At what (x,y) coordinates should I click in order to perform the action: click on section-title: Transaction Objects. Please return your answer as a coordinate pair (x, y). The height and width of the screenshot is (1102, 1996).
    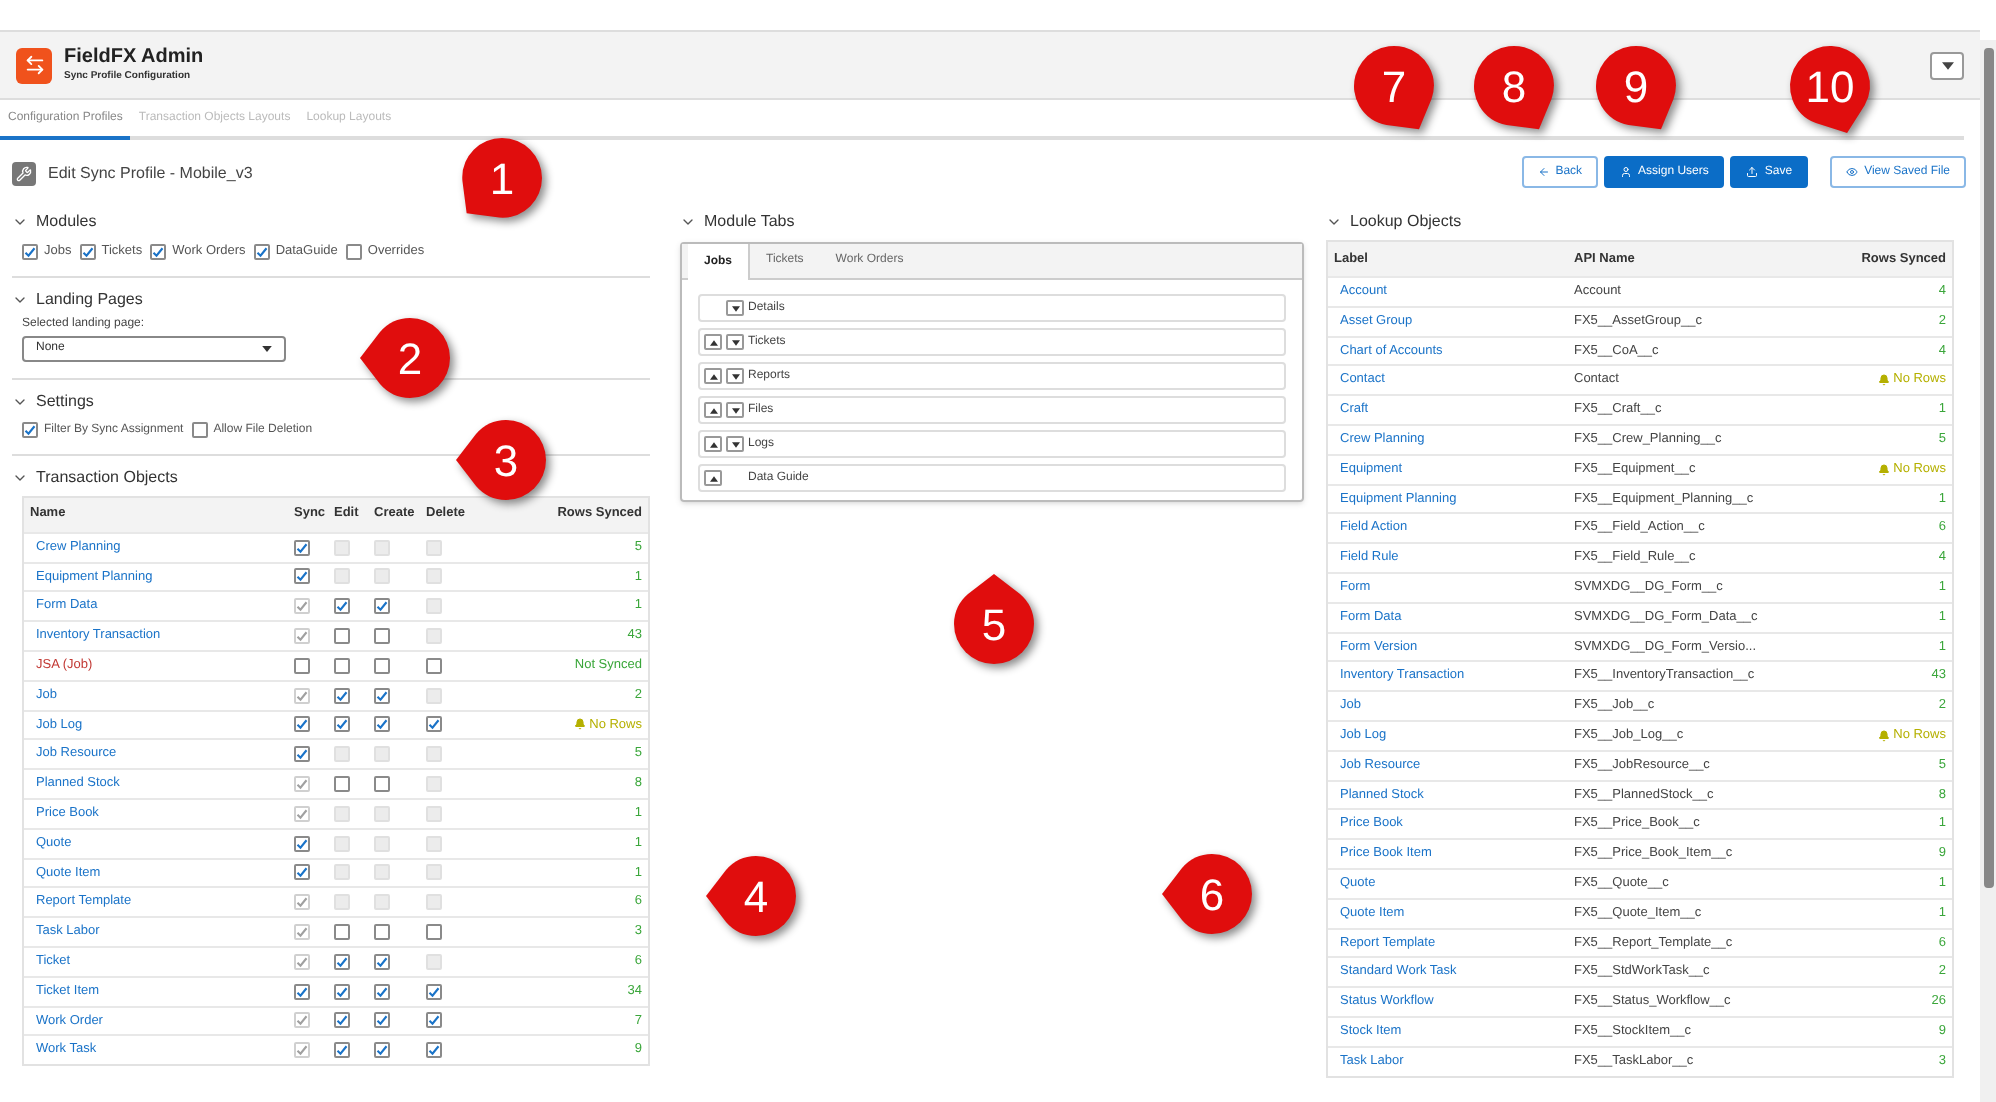
    Looking at the image, I should click on (107, 477).